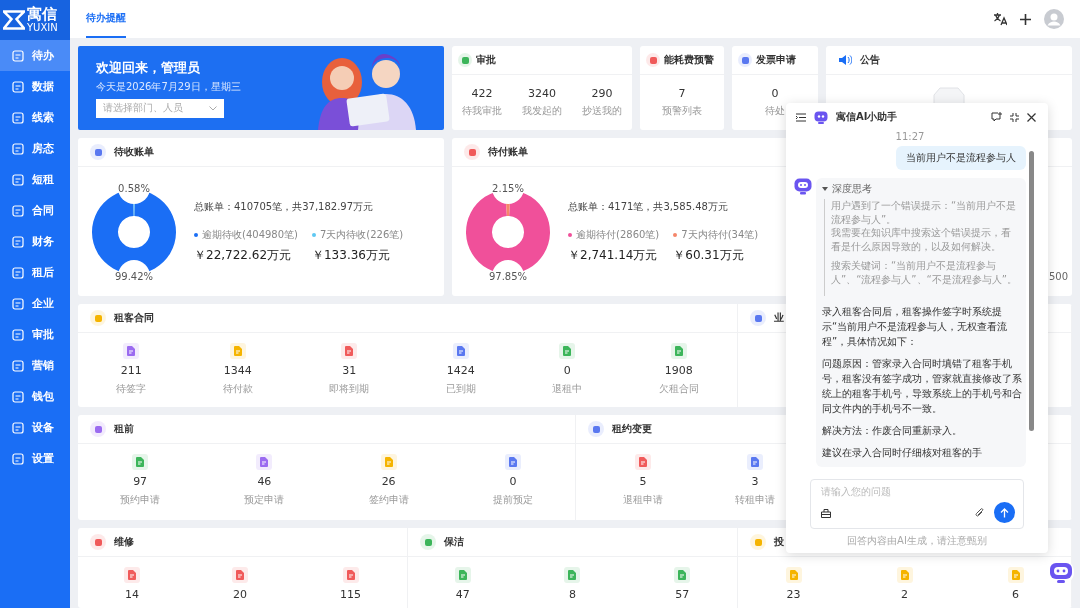 The height and width of the screenshot is (608, 1080). I want to click on card-title: 待付账单, so click(508, 152).